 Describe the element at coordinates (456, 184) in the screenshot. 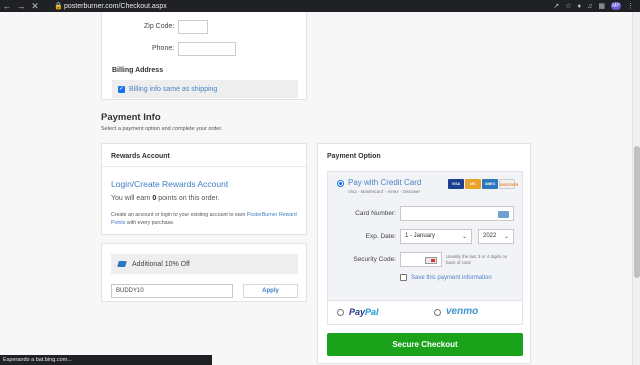

I see `visa-icon: VISA` at that location.